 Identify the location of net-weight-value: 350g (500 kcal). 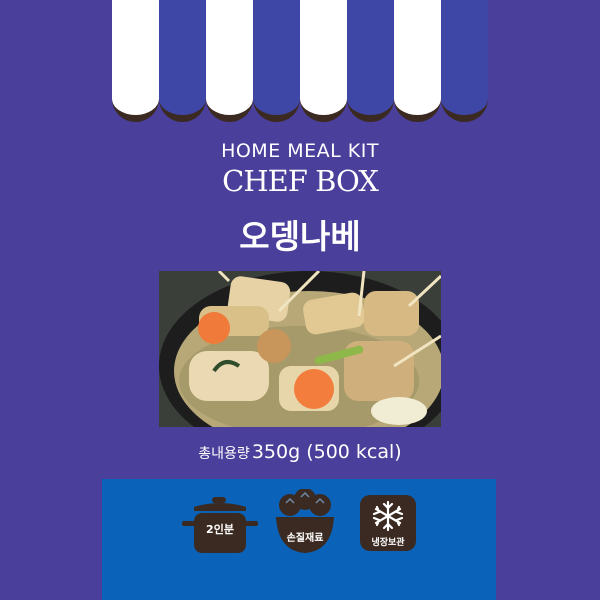
(326, 452).